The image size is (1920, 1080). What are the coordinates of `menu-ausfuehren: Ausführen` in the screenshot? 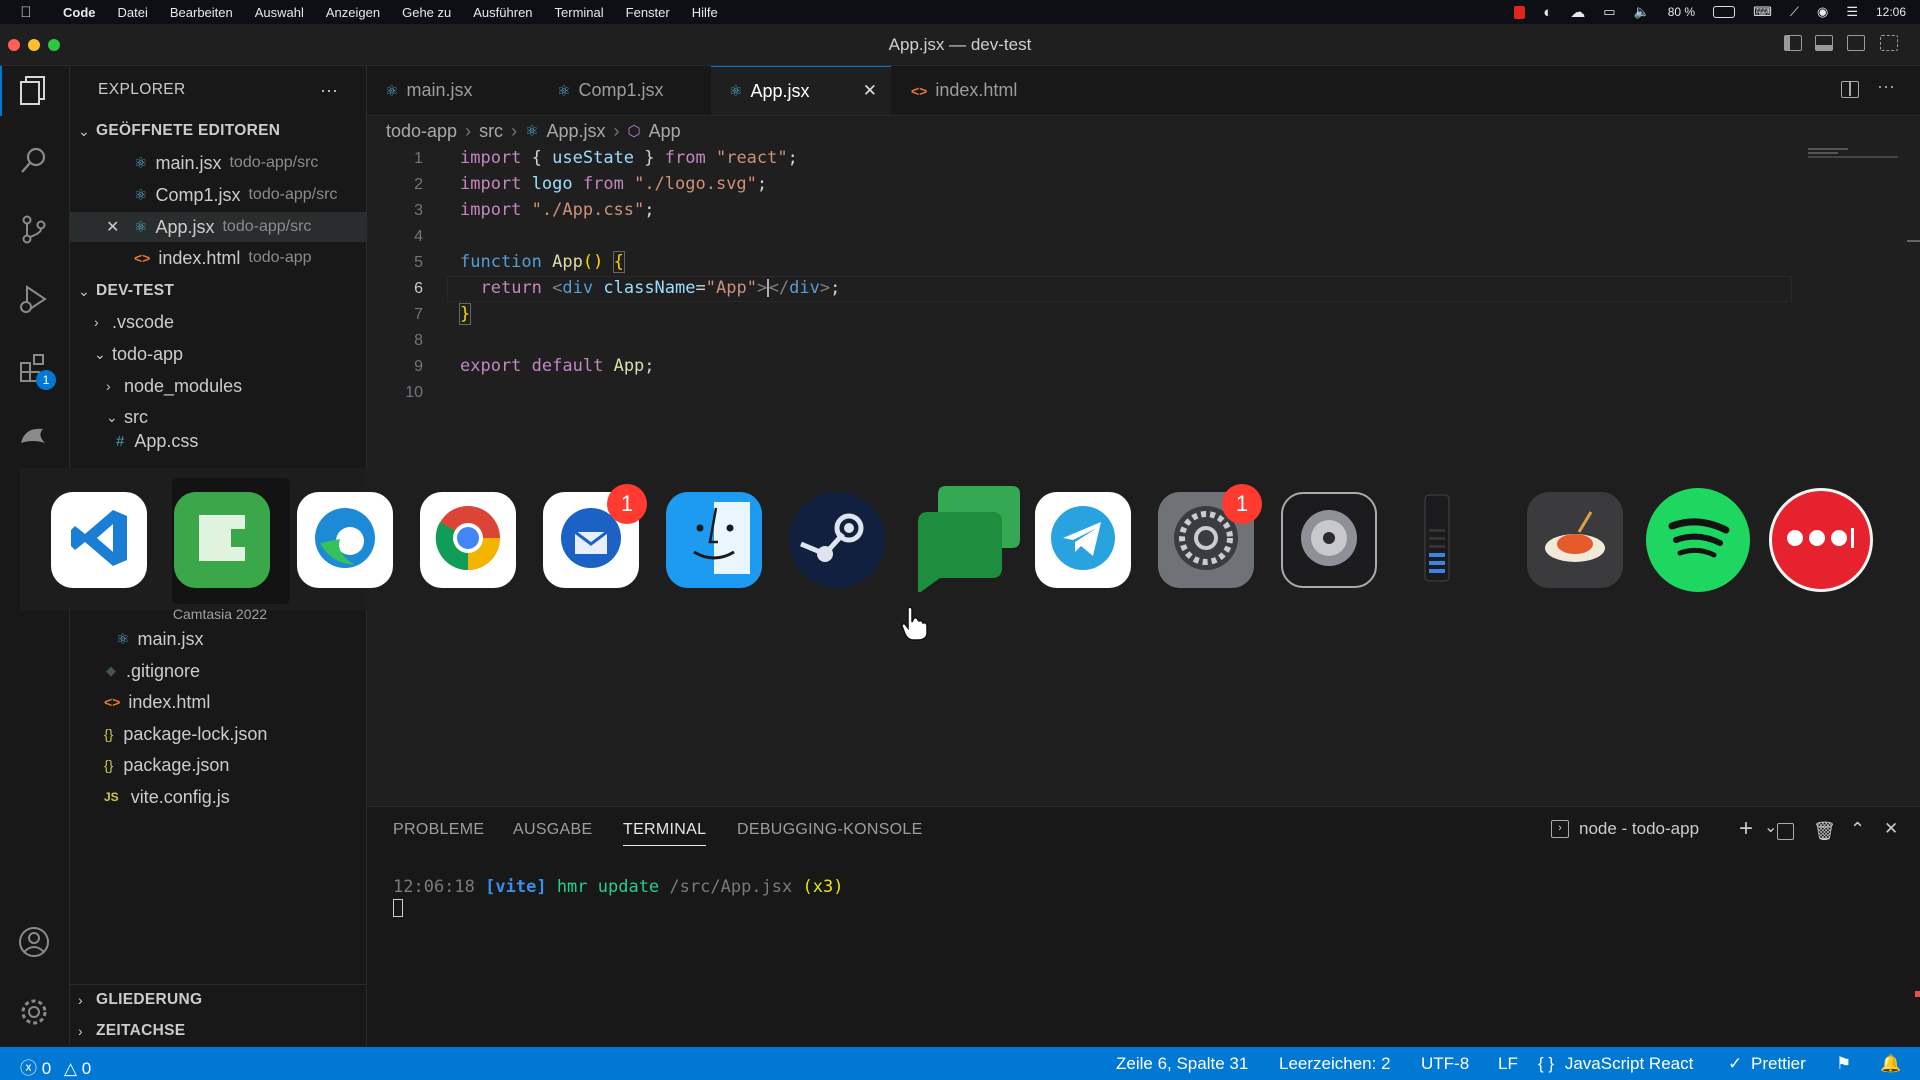 It's located at (502, 12).